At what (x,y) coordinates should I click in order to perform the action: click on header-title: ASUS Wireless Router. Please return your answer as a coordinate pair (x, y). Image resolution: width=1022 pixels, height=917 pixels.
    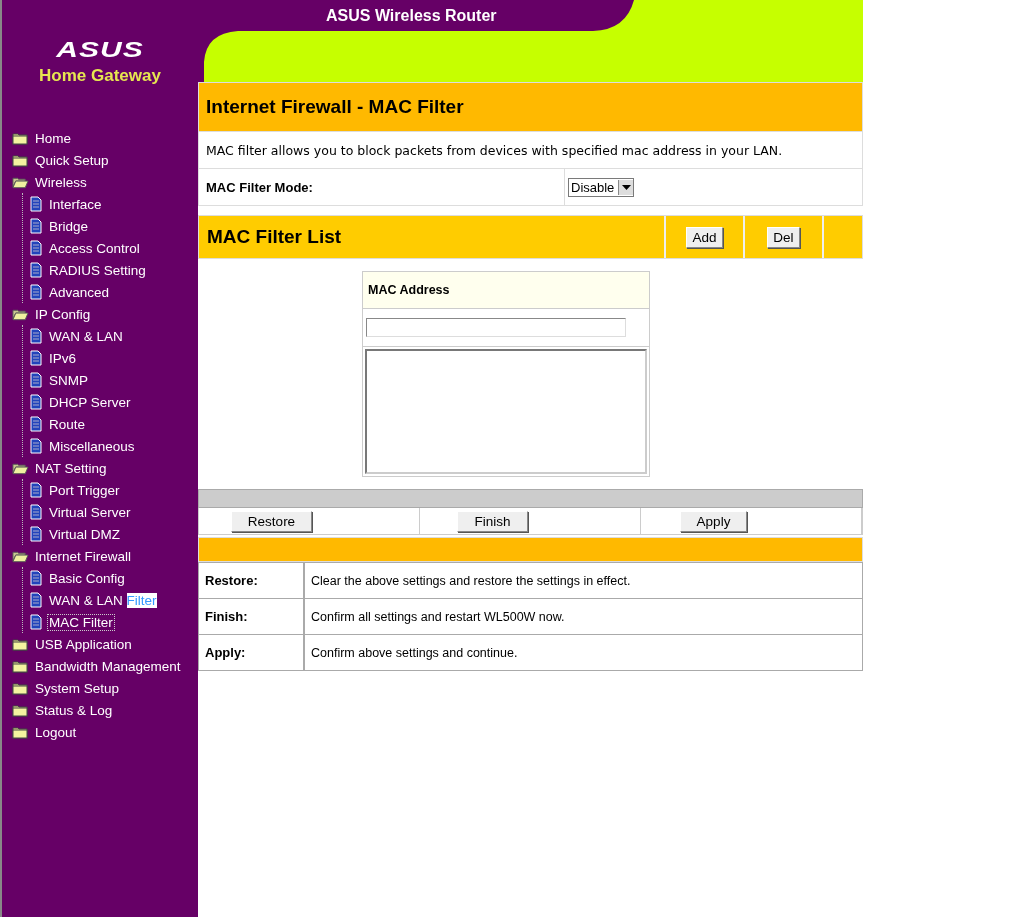
    Looking at the image, I should click on (411, 16).